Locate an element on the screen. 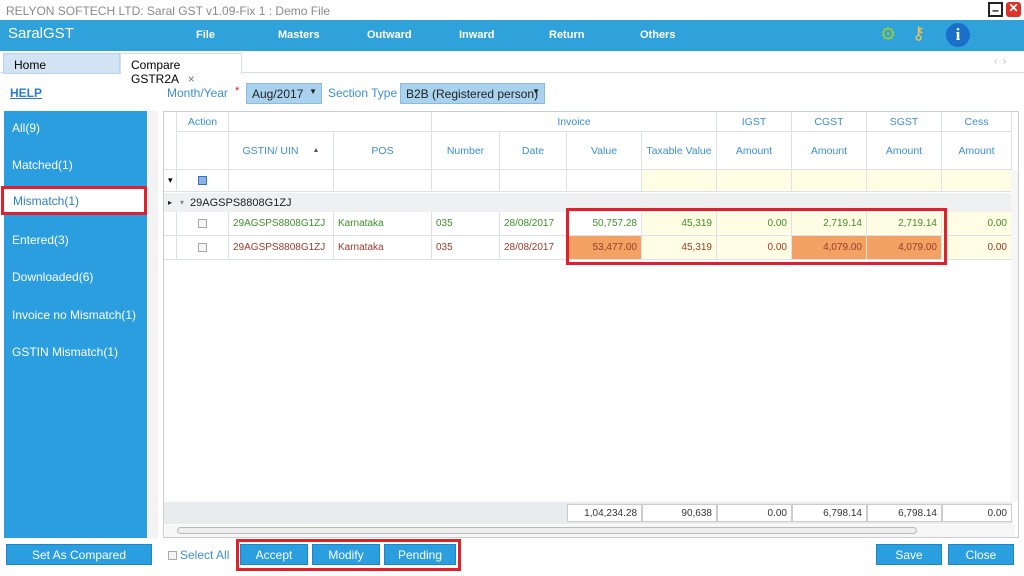  column-label: Taxable Value is located at coordinates (679, 150).